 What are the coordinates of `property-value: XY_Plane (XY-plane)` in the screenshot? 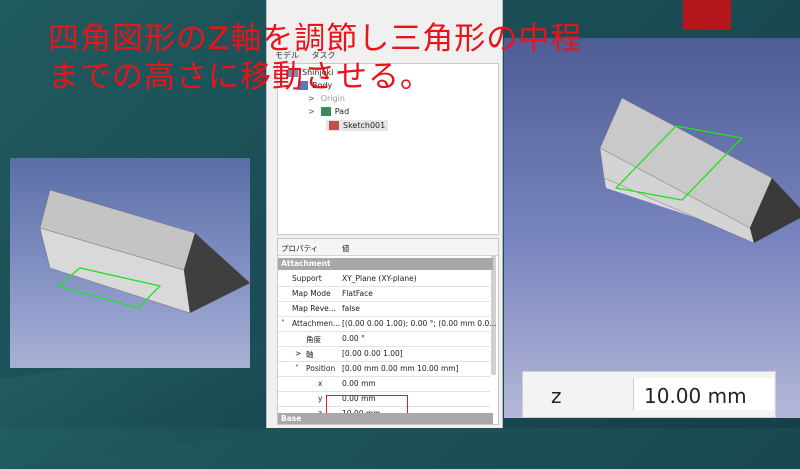 It's located at (379, 278).